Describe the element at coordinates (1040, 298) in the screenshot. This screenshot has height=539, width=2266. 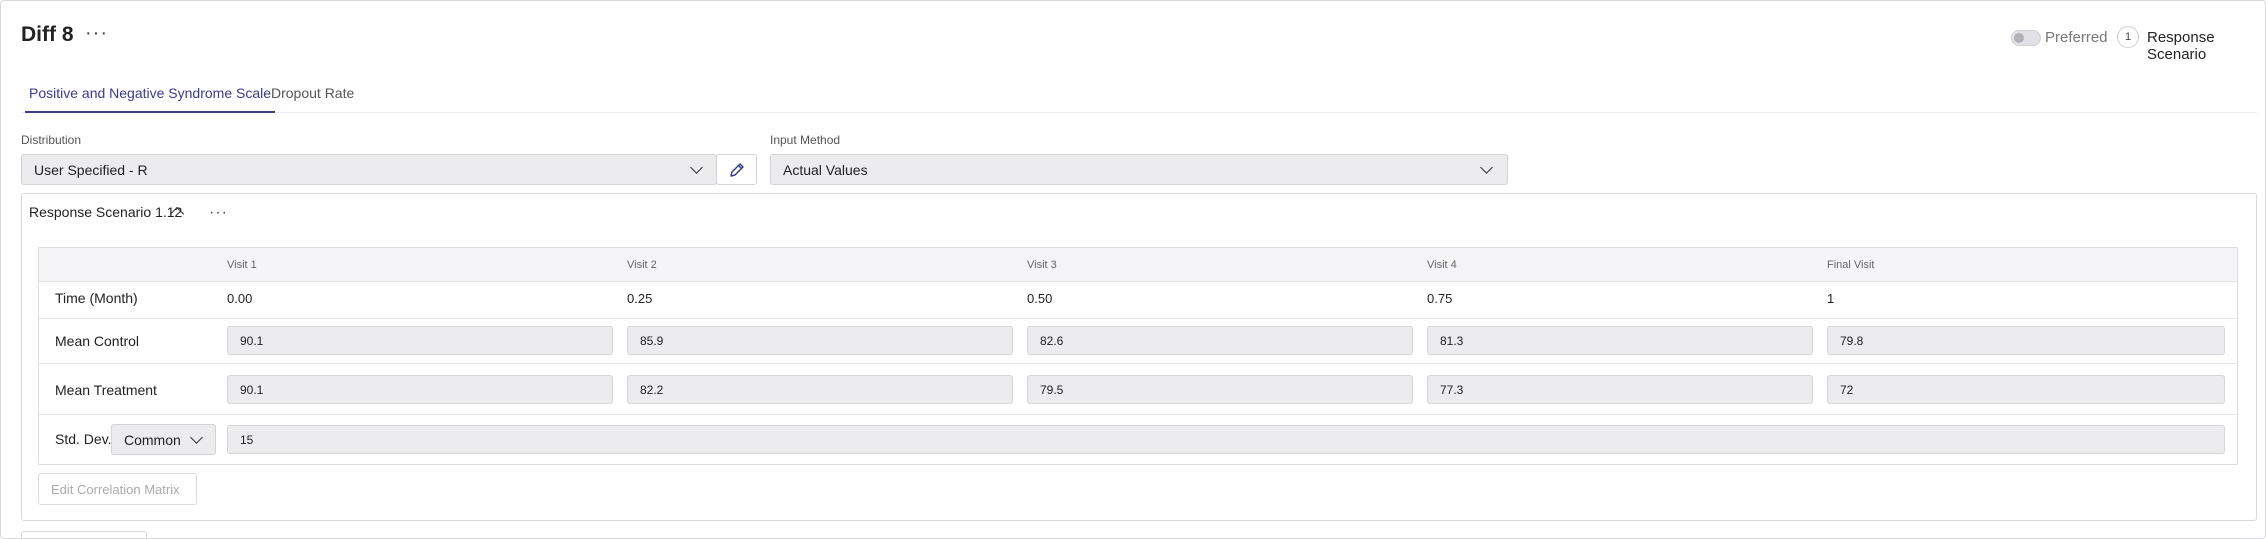
I see `time-value: 0.50` at that location.